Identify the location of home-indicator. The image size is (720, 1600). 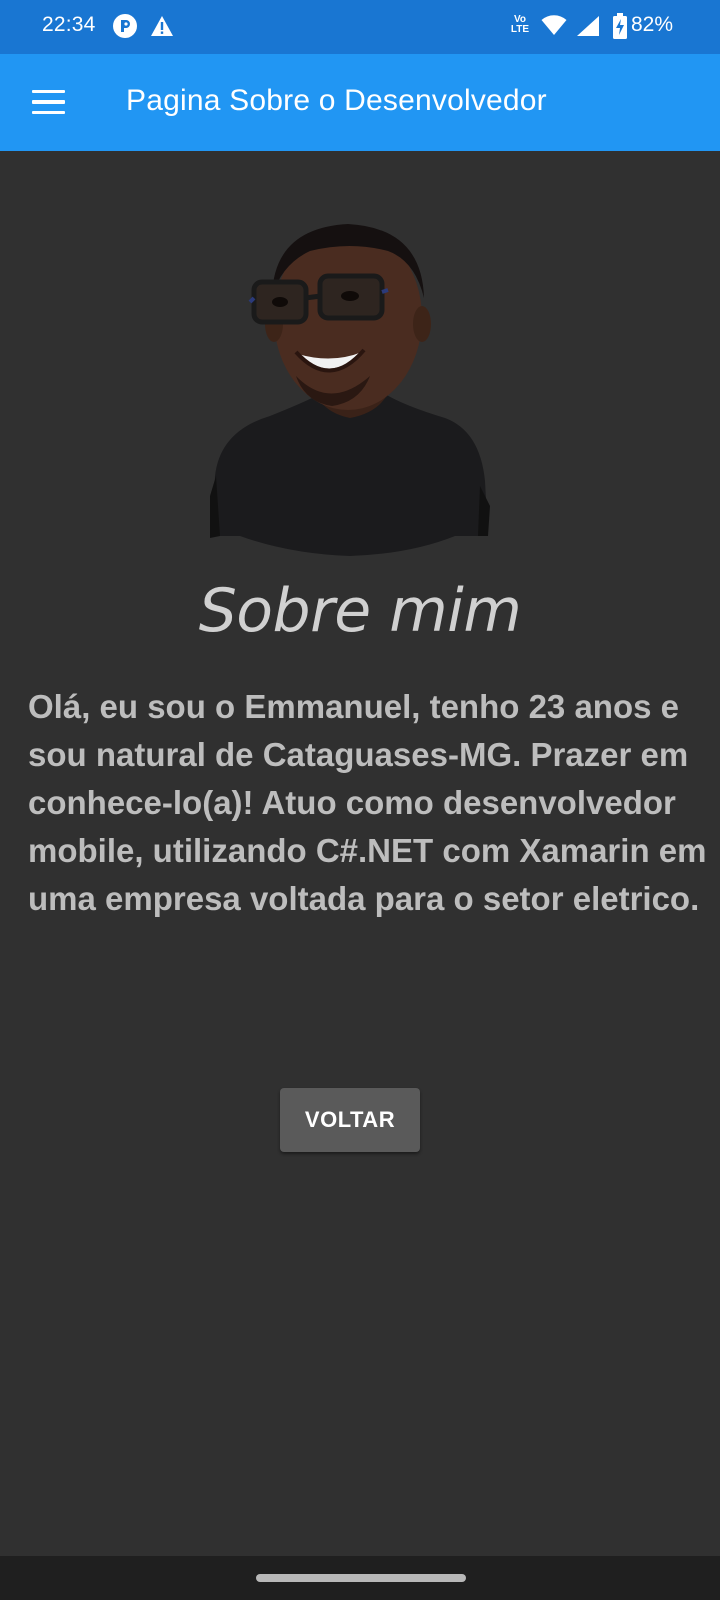
(361, 1578).